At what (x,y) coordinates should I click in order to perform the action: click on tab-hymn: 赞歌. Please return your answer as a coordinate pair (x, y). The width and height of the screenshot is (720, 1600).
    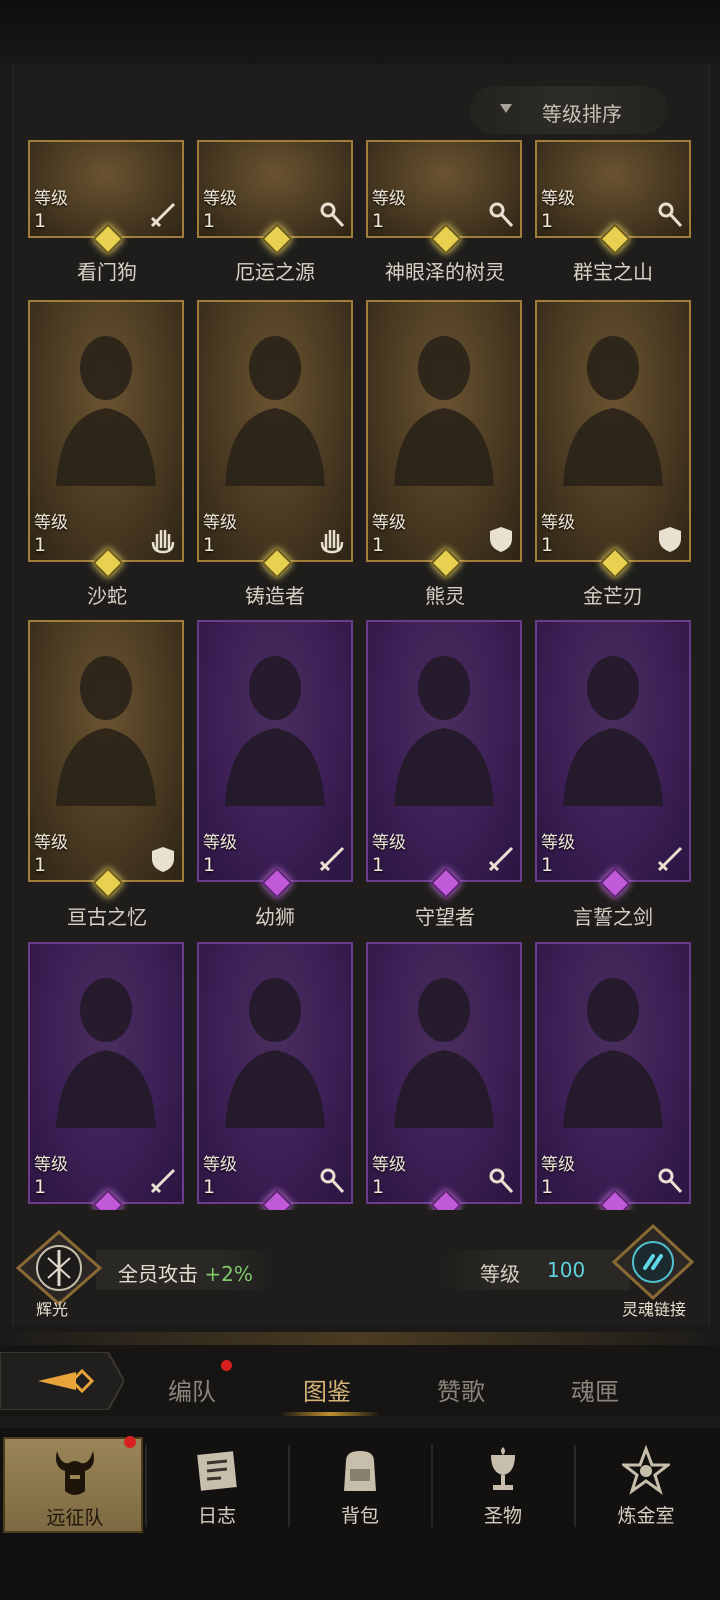
    Looking at the image, I should click on (461, 1389).